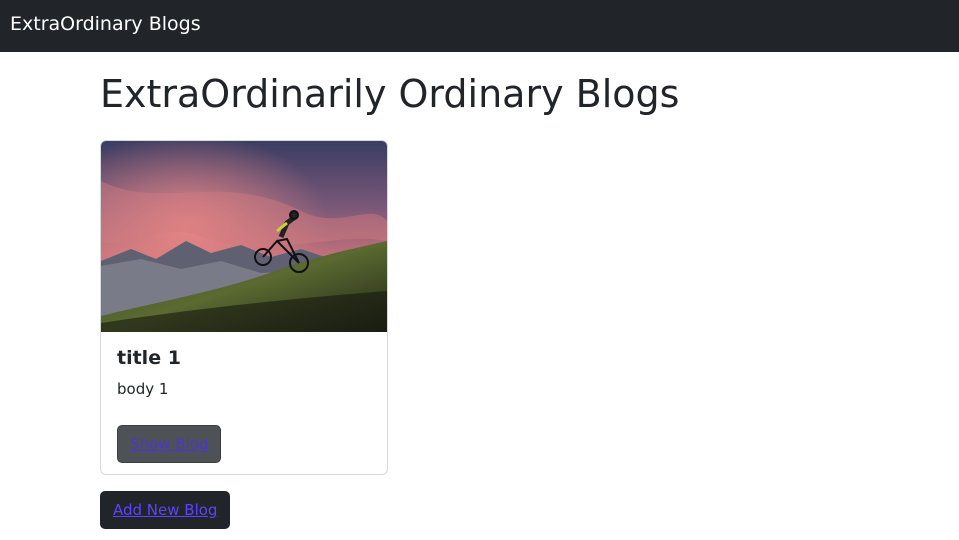  What do you see at coordinates (143, 389) in the screenshot?
I see `blog-card-text: body 1` at bounding box center [143, 389].